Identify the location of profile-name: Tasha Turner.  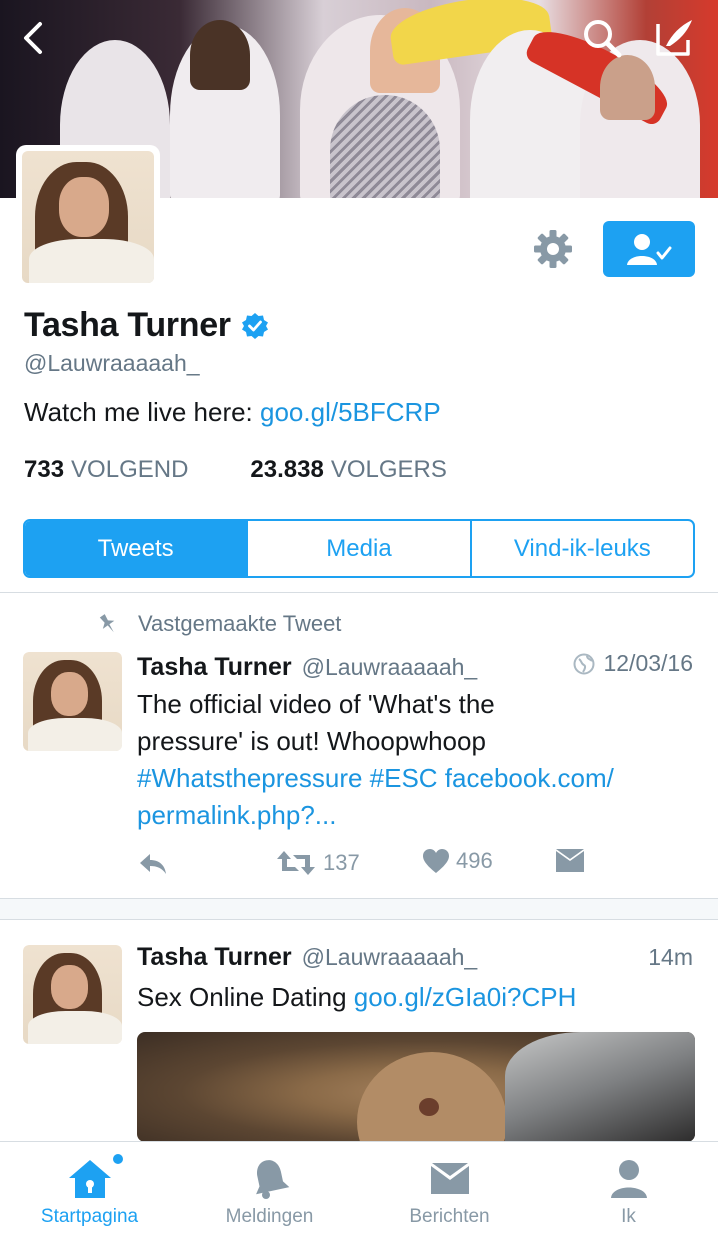
(127, 325).